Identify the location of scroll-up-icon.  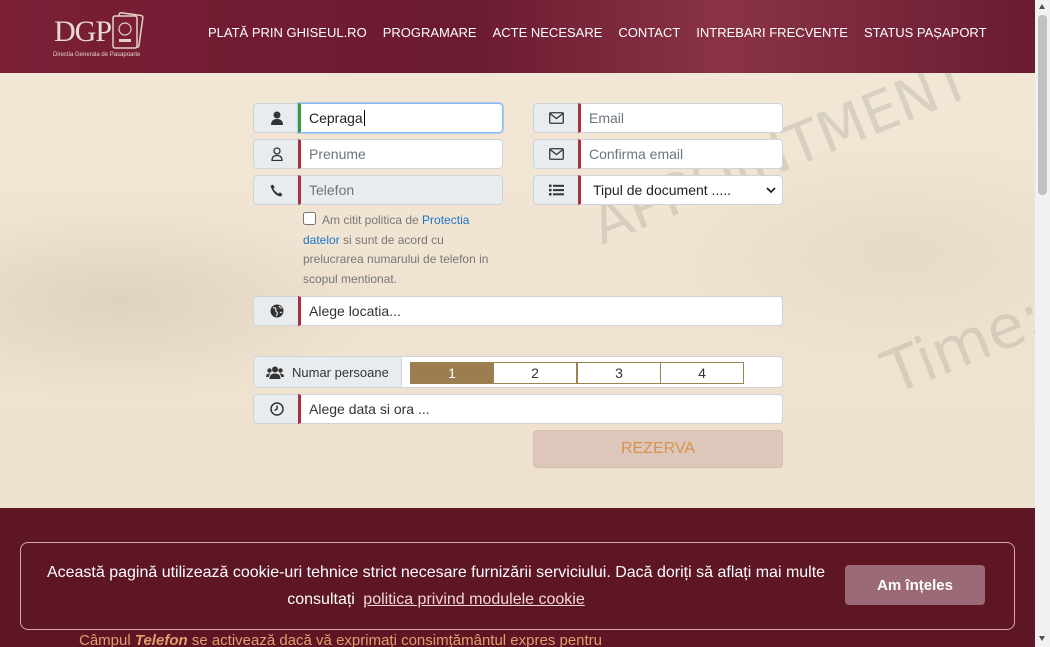
(1042, 6).